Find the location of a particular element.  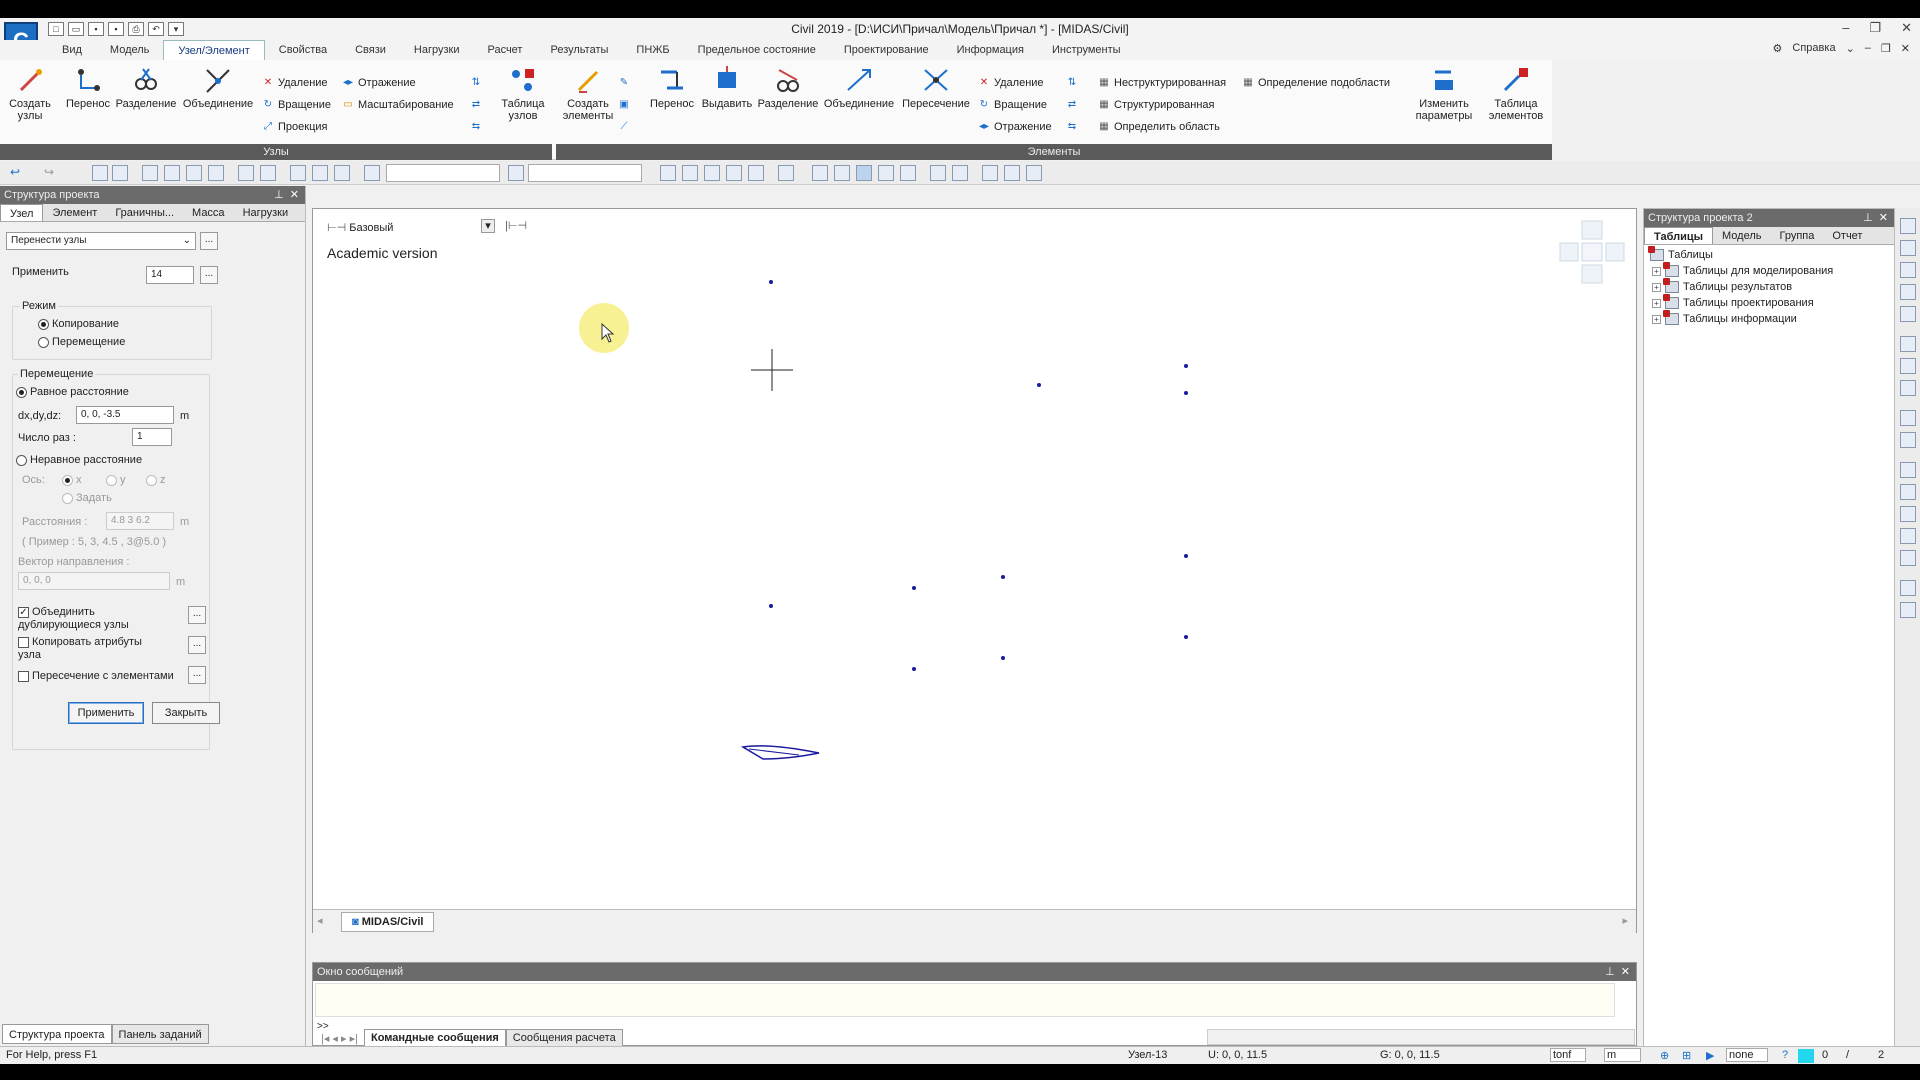

tool-f-icon is located at coordinates (216, 173).